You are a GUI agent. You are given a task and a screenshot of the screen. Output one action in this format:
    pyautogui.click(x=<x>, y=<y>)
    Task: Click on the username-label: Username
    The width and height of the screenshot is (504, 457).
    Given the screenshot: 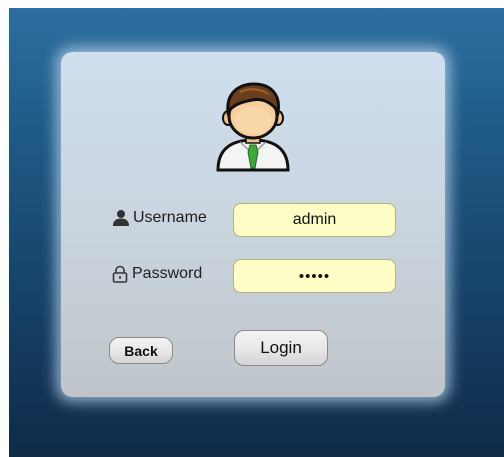 What is the action you would take?
    pyautogui.click(x=159, y=218)
    